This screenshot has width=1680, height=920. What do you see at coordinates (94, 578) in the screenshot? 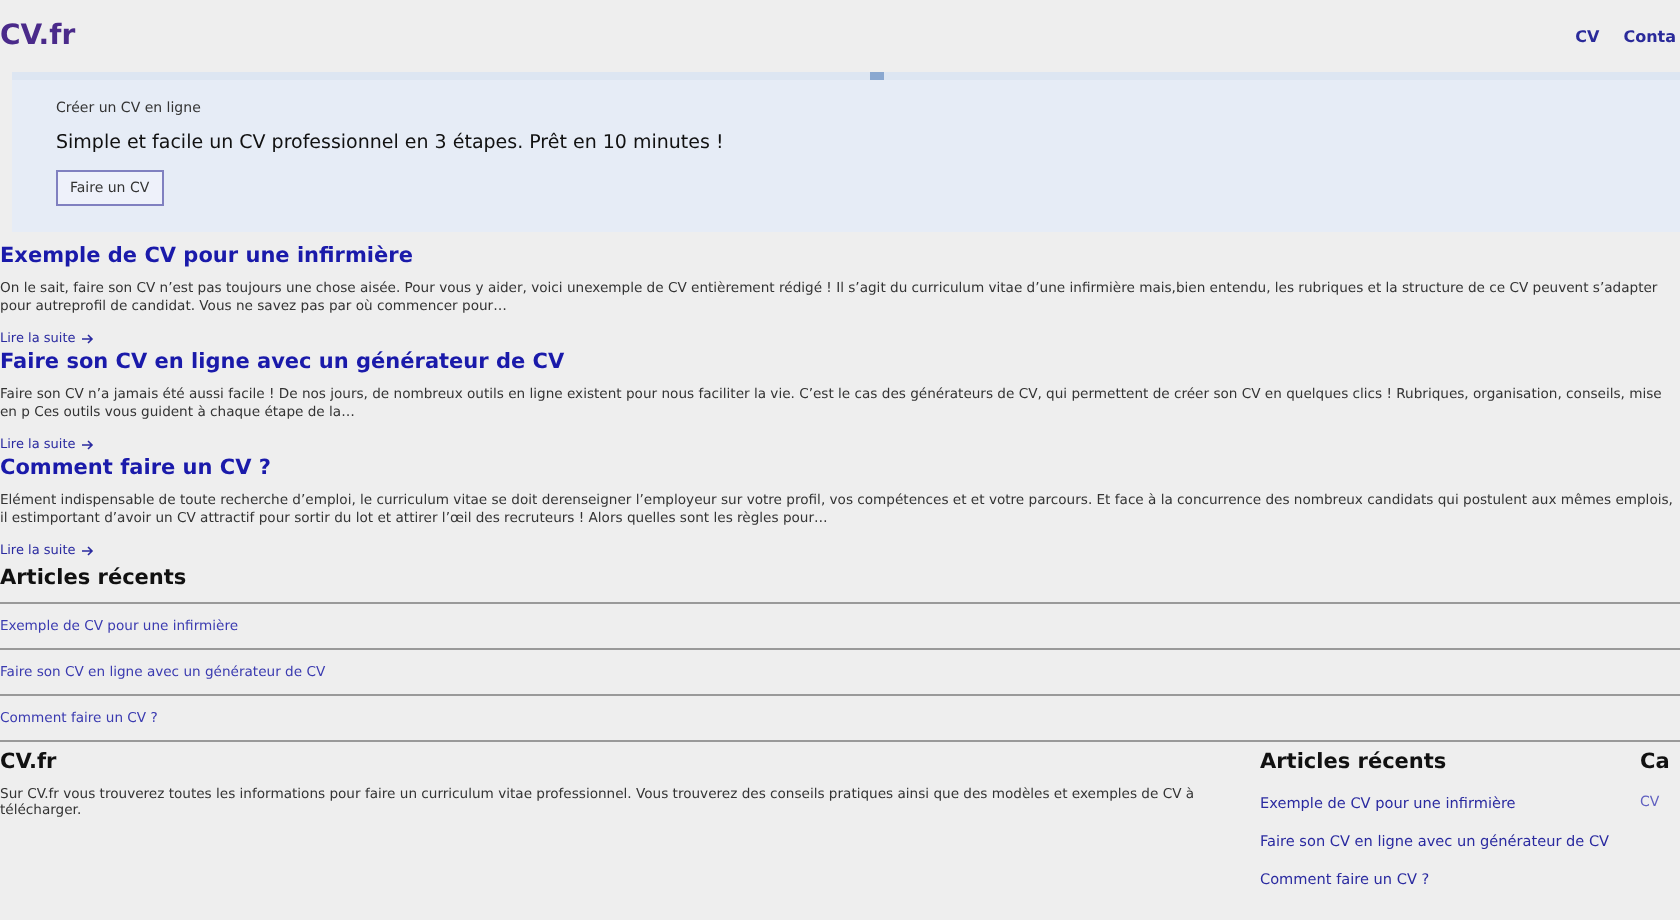
I see `section-title: Articles récents` at bounding box center [94, 578].